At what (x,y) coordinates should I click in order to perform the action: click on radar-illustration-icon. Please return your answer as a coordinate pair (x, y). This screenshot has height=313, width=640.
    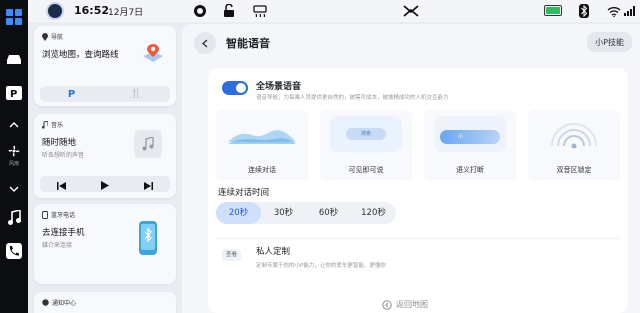
    Looking at the image, I should click on (574, 134).